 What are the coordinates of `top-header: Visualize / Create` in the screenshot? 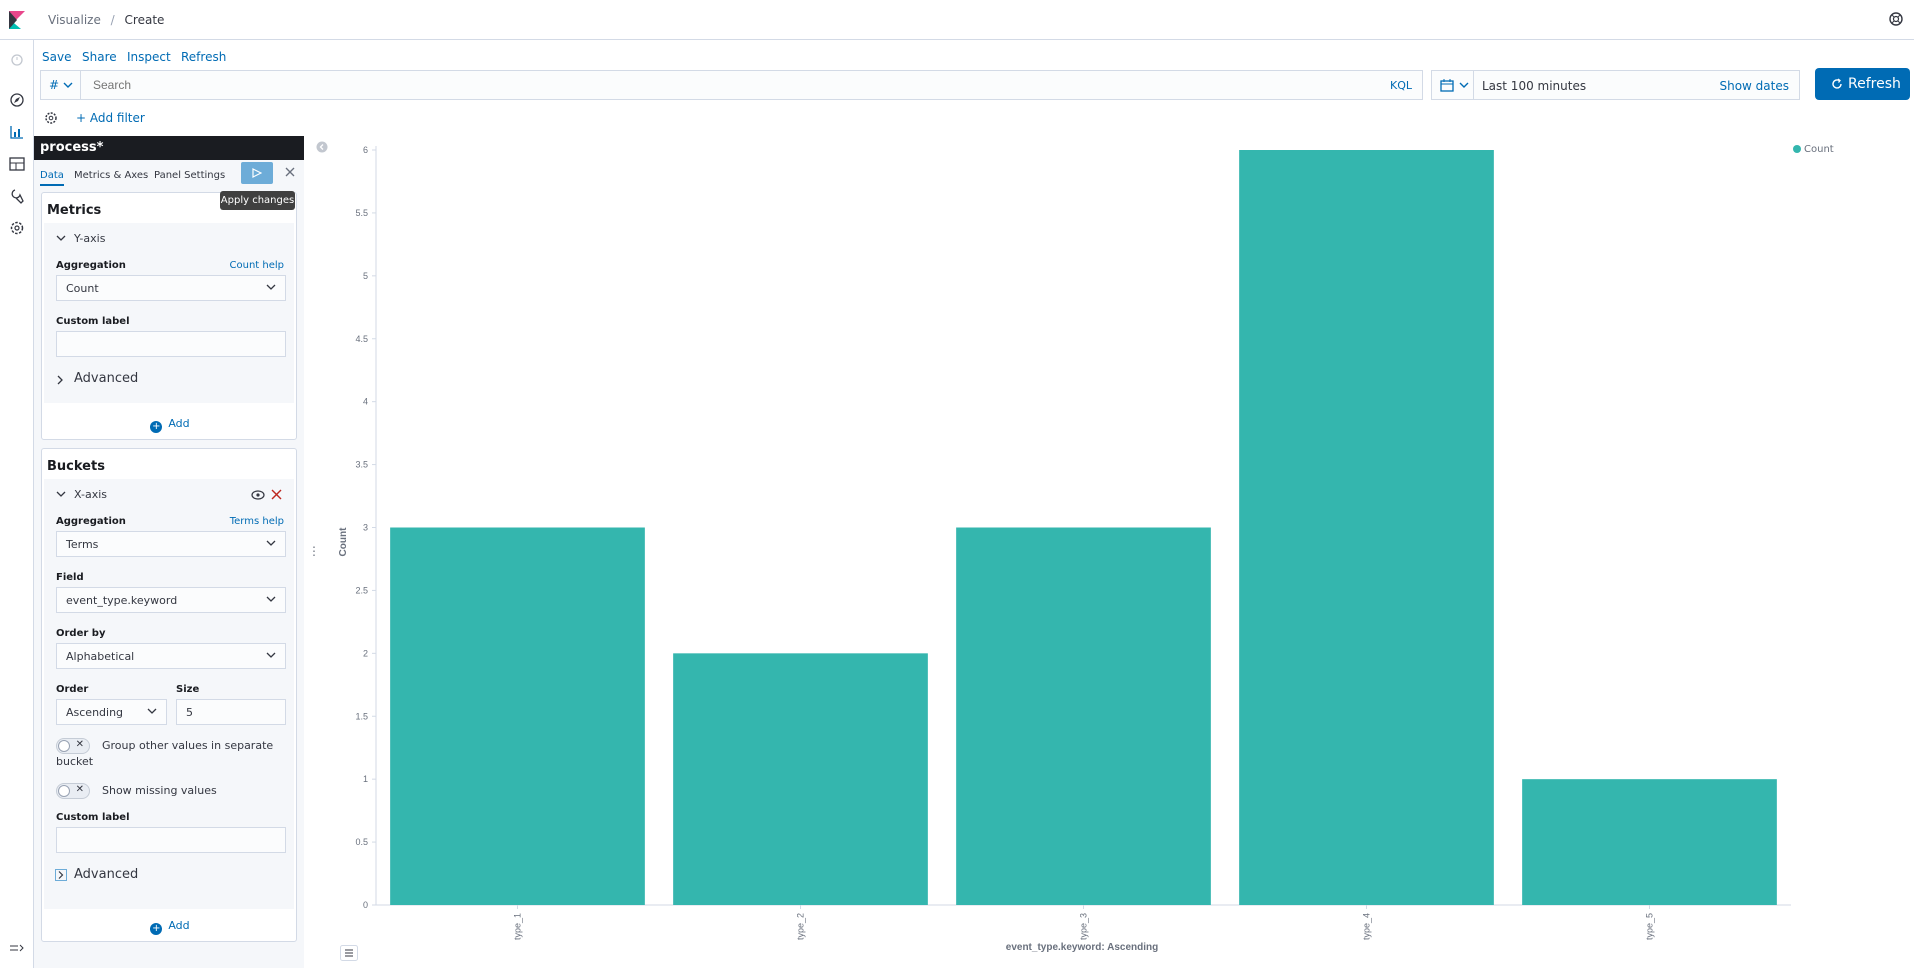 It's located at (957, 20).